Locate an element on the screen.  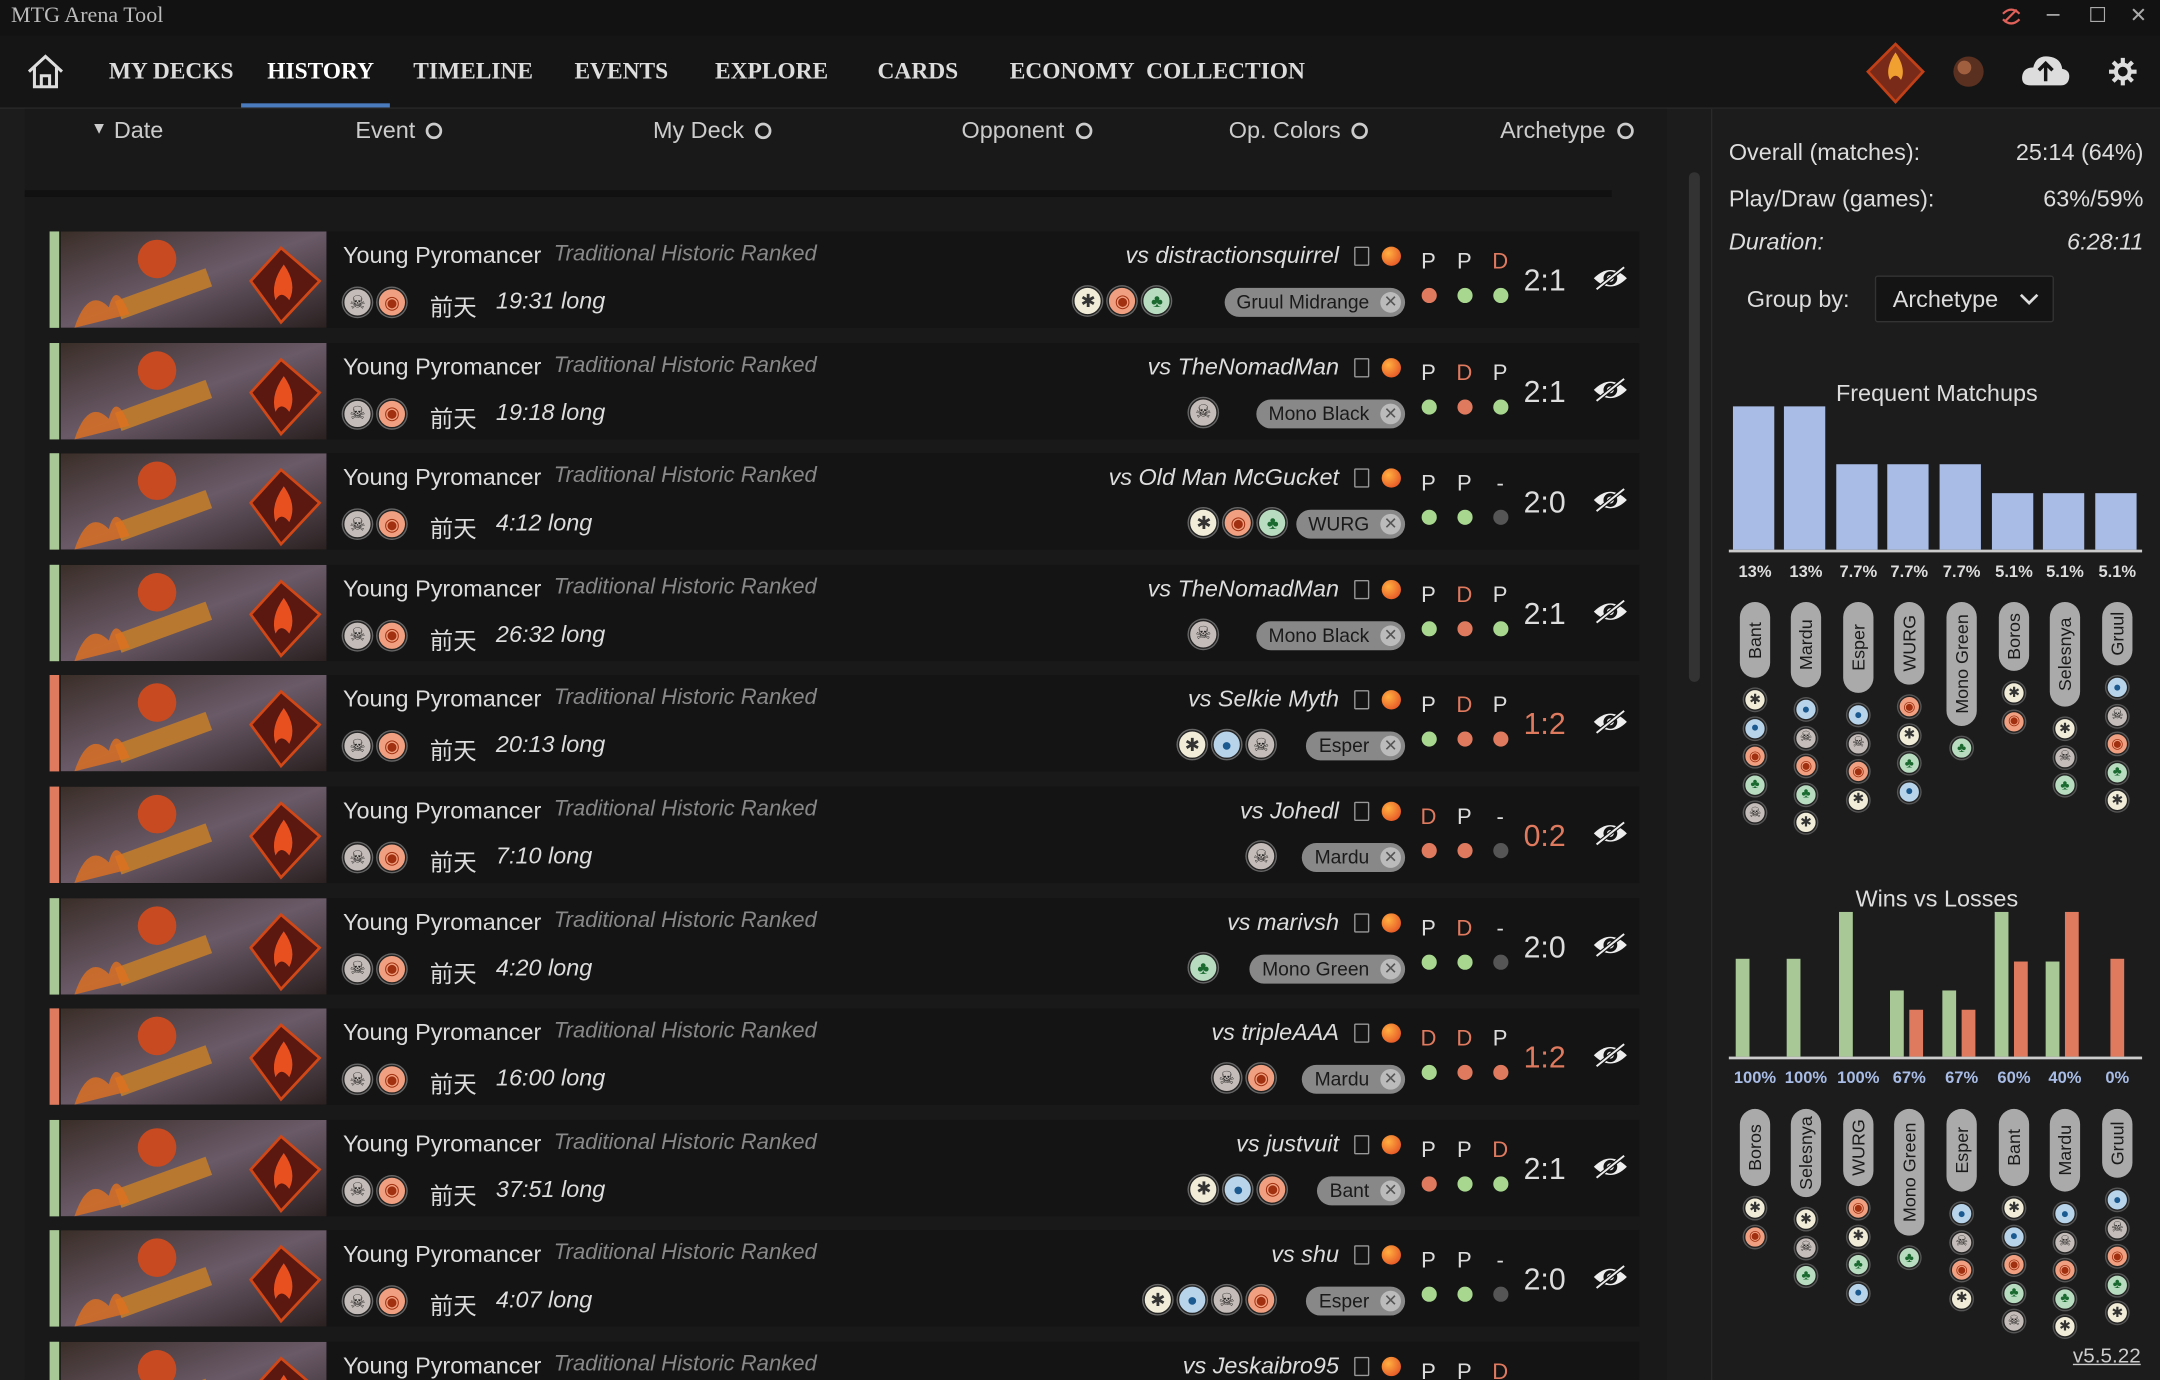
col-header-date: ▼ Date is located at coordinates (127, 131).